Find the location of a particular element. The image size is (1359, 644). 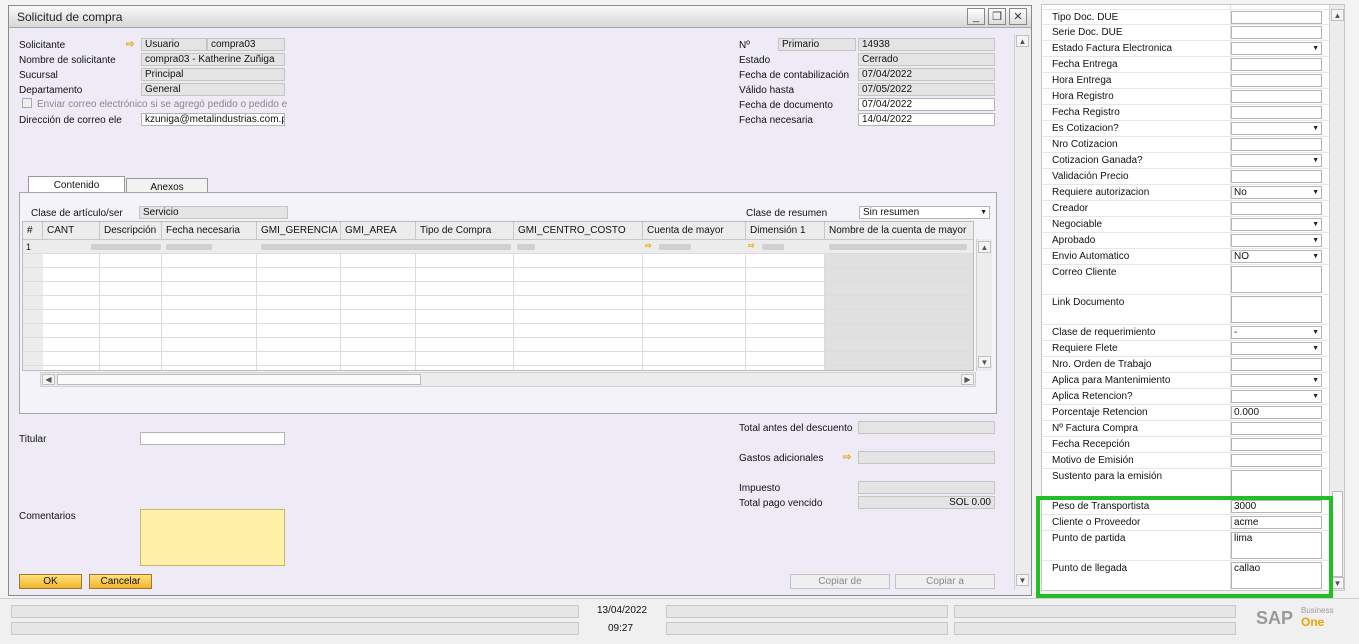

column-header: GMI_AREA is located at coordinates (378, 231).